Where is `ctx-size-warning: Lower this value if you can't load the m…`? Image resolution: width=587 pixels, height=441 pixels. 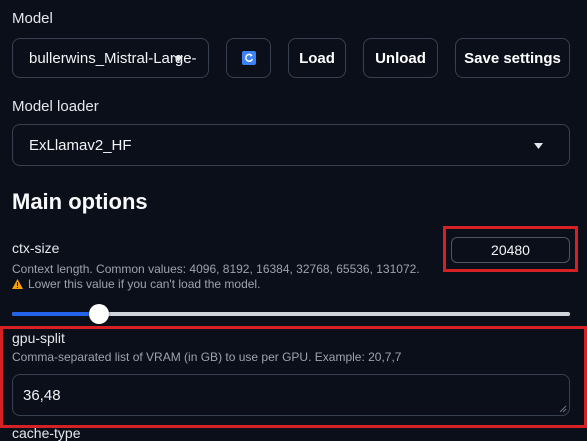
ctx-size-warning: Lower this value if you can't load the m… is located at coordinates (136, 284).